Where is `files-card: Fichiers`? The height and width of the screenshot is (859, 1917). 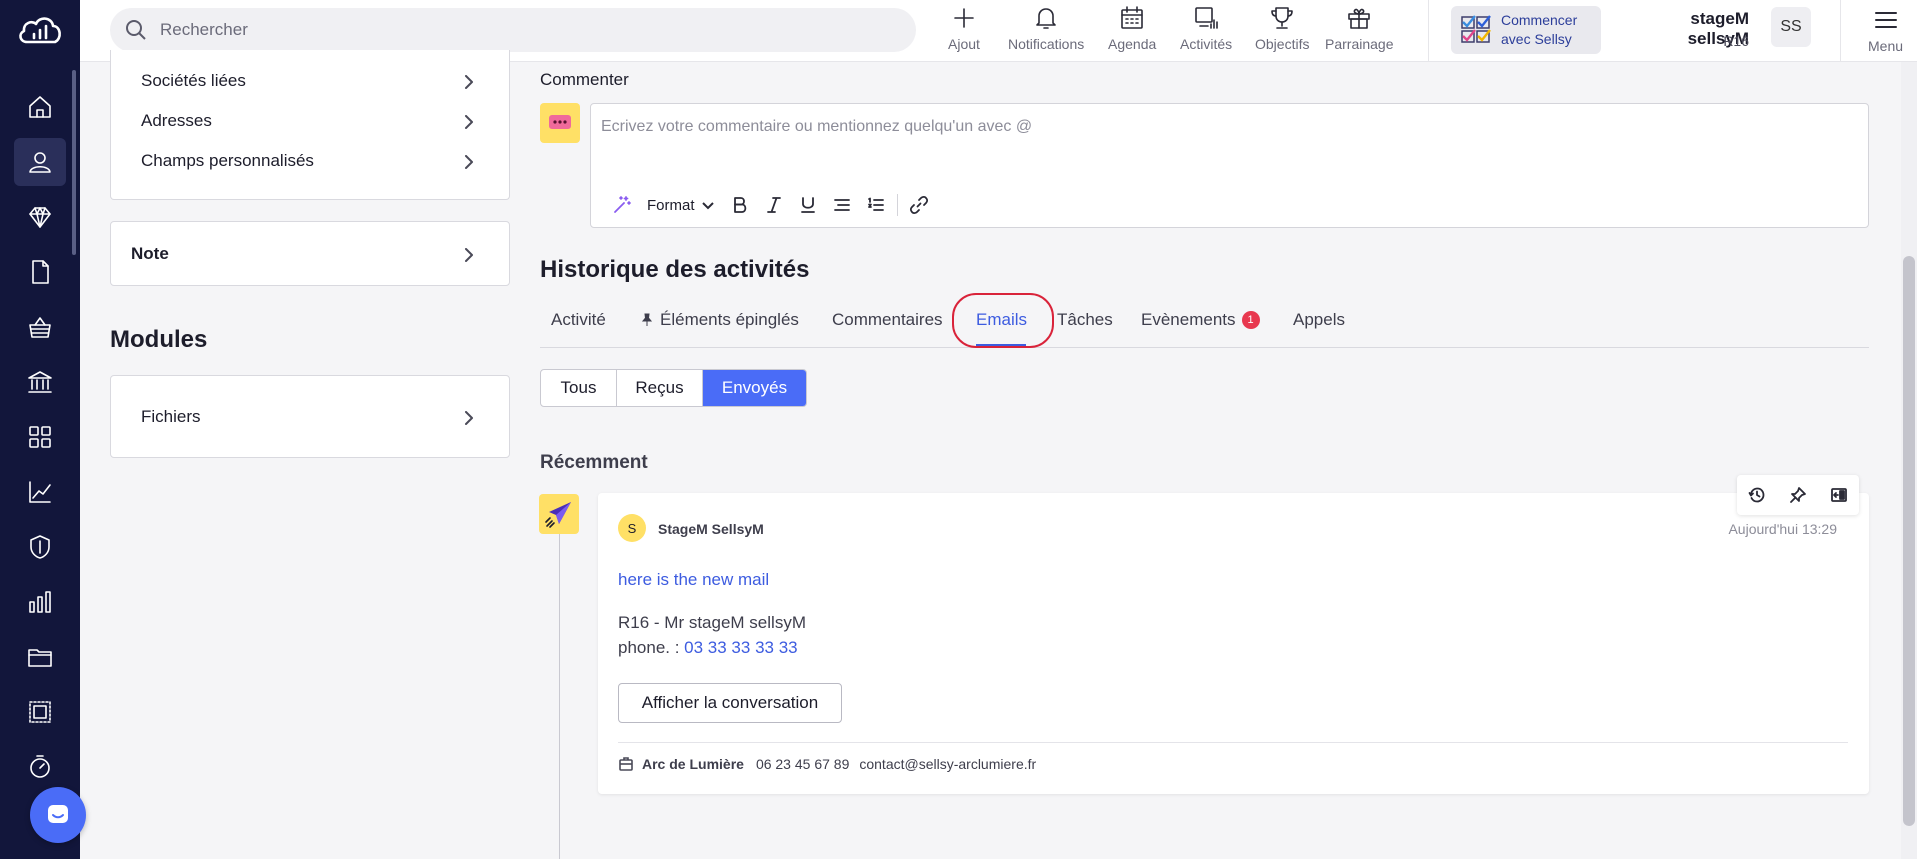
files-card: Fichiers is located at coordinates (310, 416).